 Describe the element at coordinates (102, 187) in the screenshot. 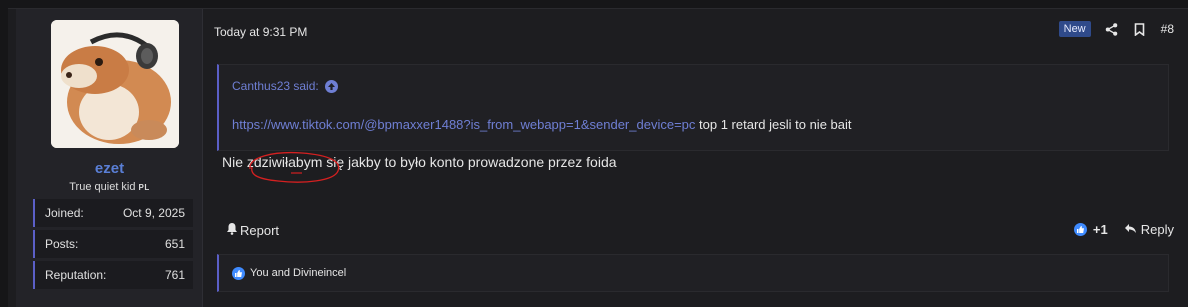

I see `user-title-text: True quiet kid` at that location.